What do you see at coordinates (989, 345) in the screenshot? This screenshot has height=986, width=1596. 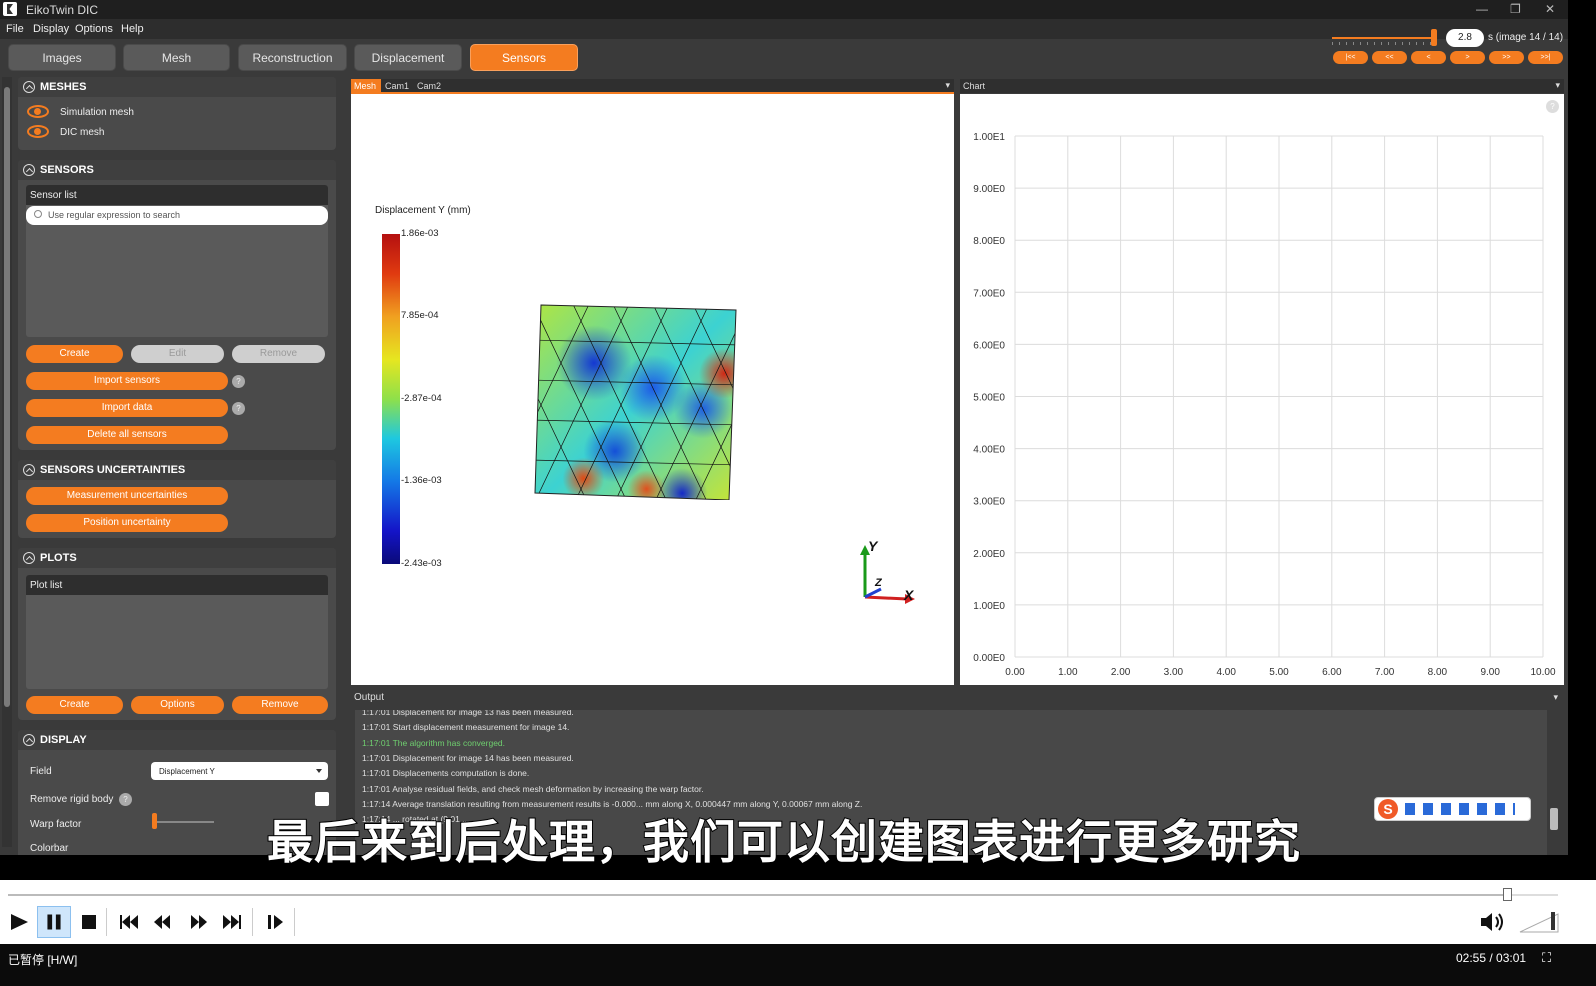 I see `y-tick-label: 6.00E0` at bounding box center [989, 345].